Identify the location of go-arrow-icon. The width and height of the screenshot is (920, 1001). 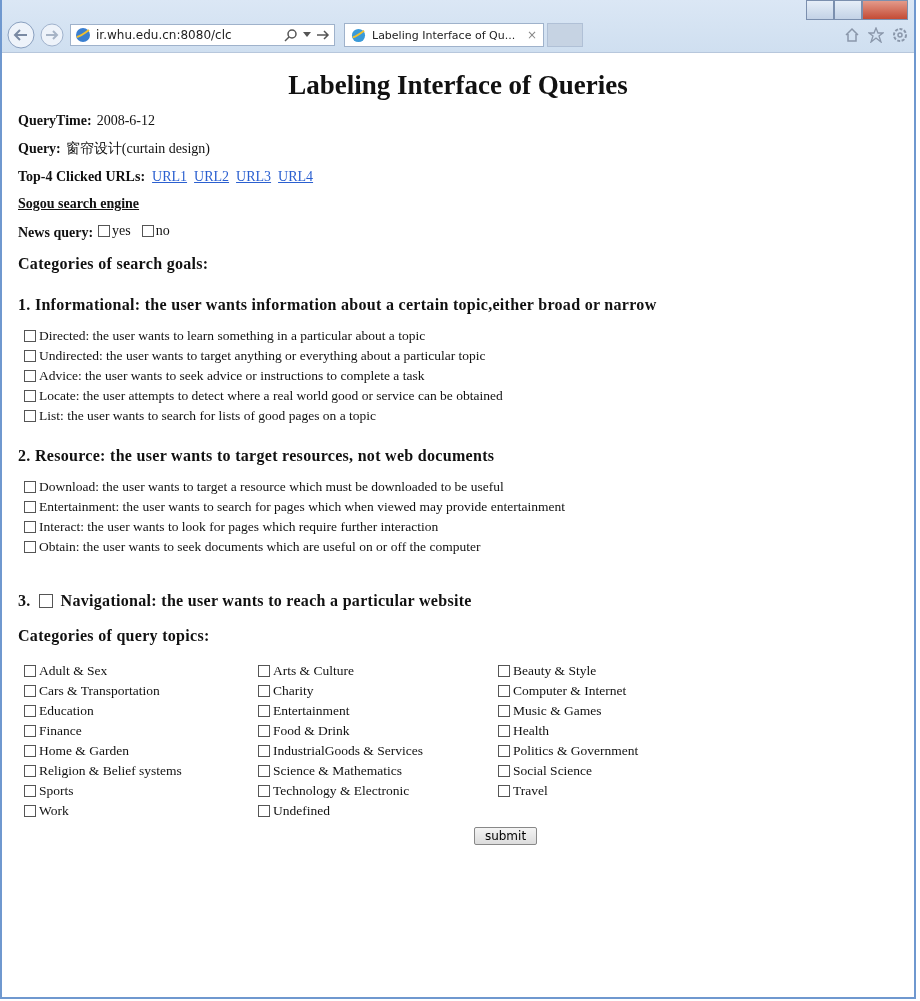
(323, 35).